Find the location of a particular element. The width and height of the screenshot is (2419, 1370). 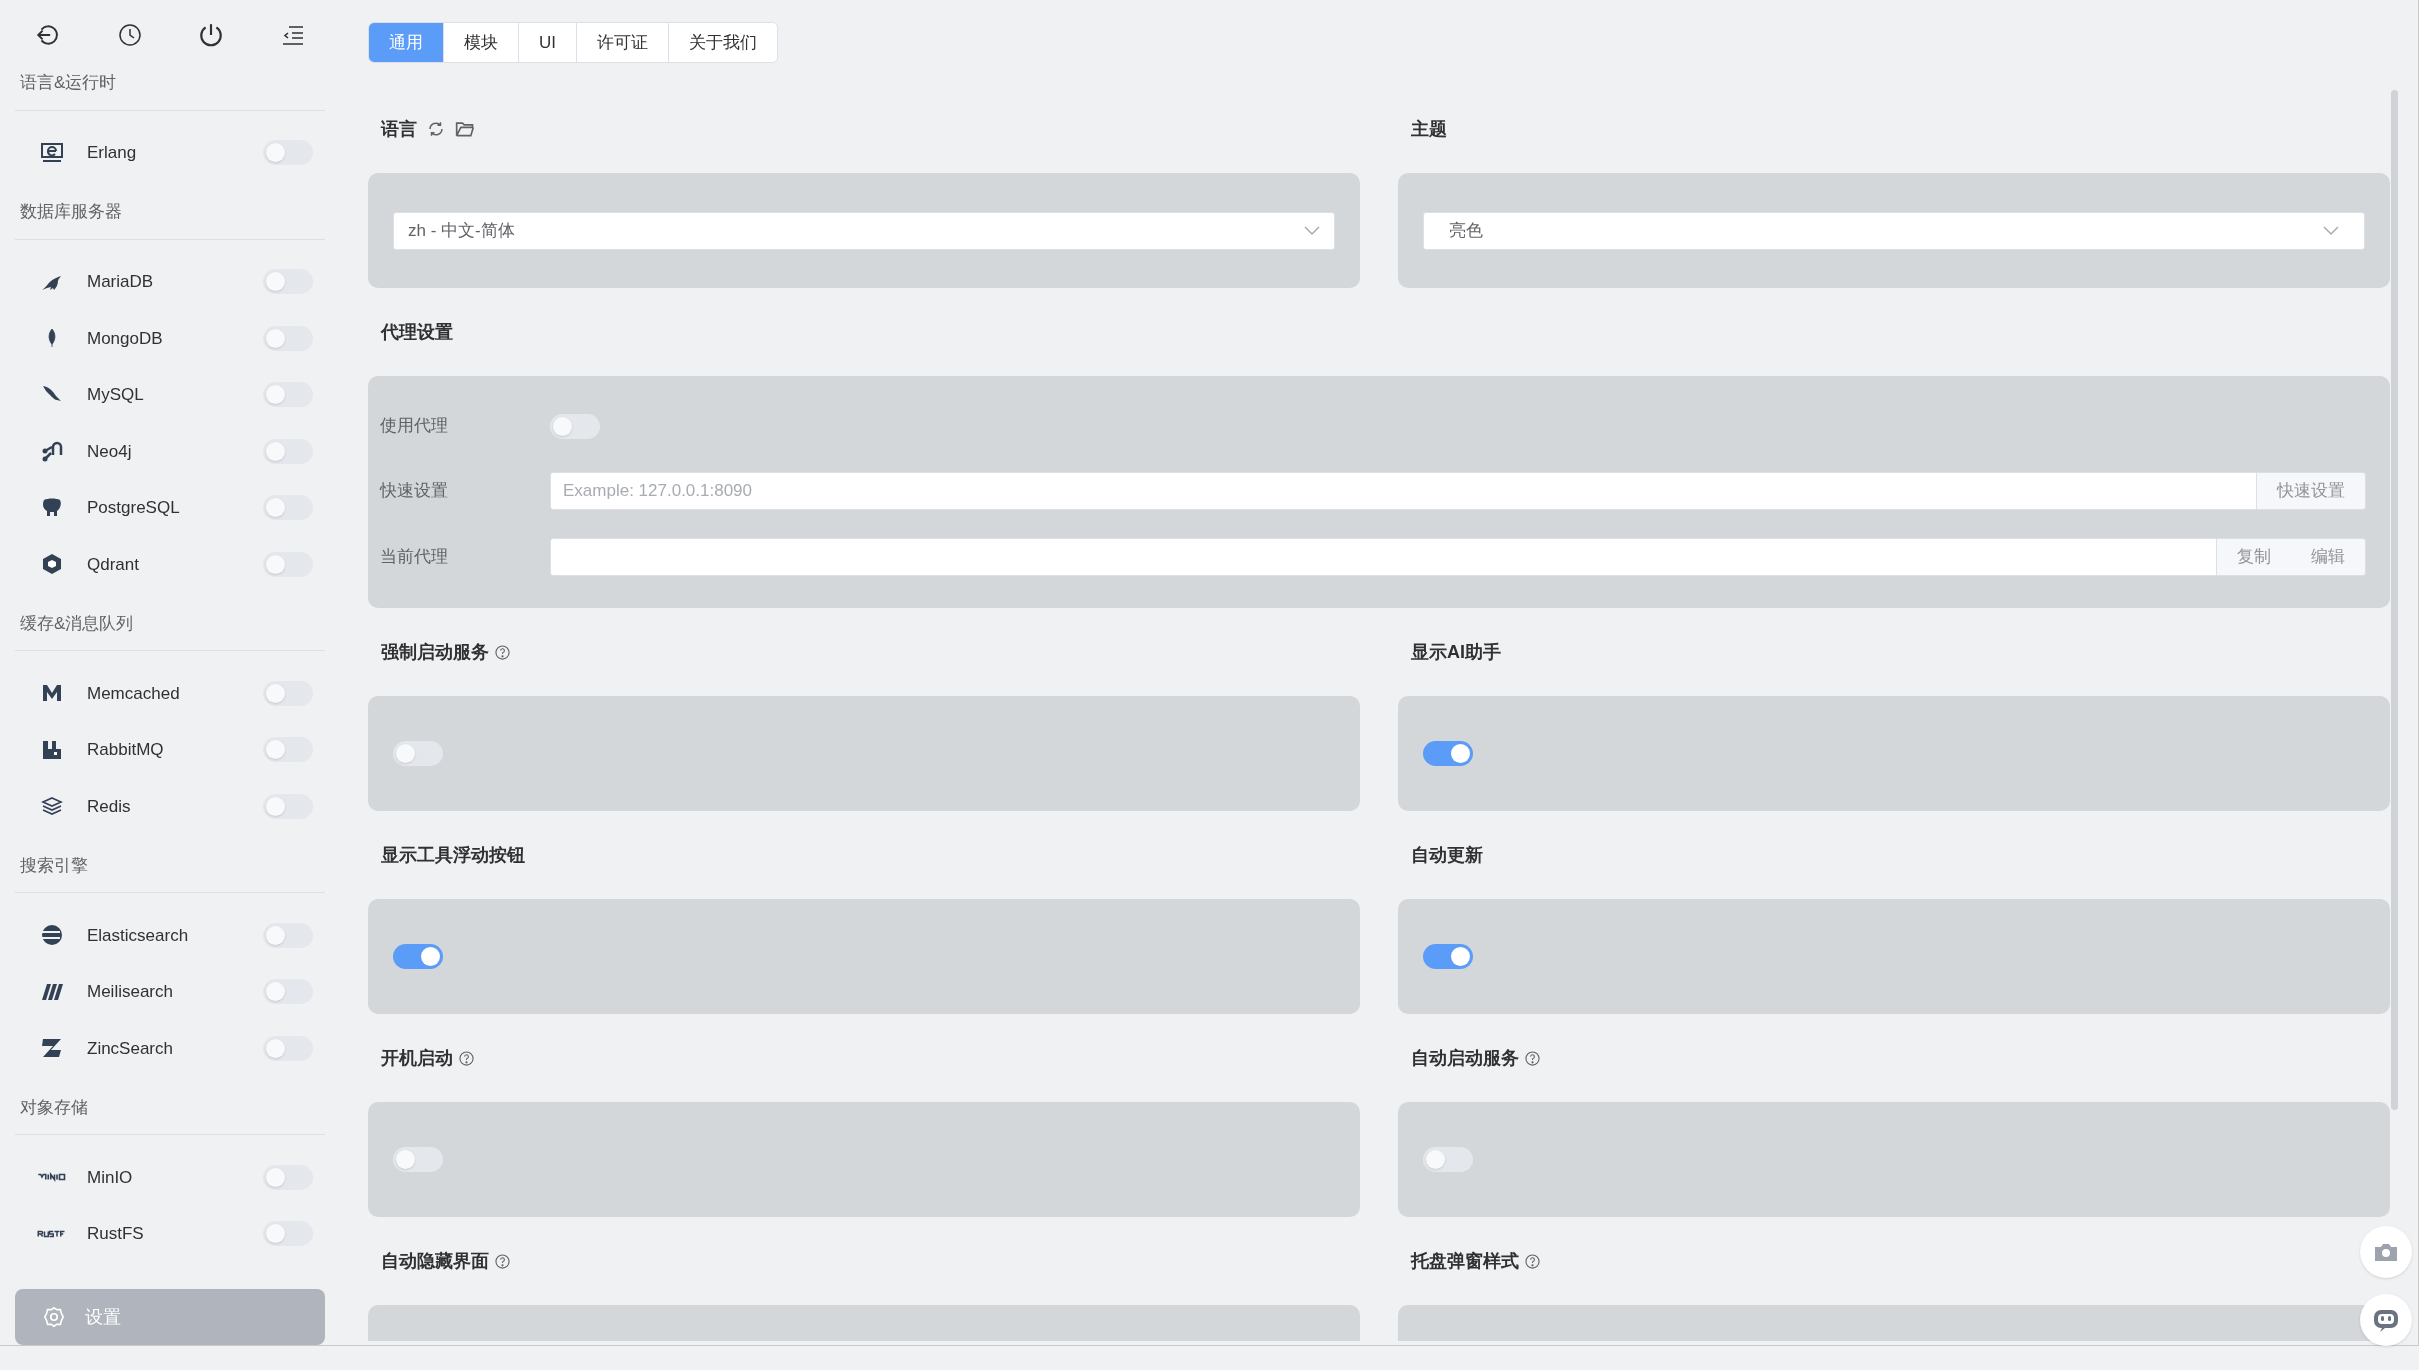

option-title: 托盘弹窗样式 is located at coordinates (1465, 1261).